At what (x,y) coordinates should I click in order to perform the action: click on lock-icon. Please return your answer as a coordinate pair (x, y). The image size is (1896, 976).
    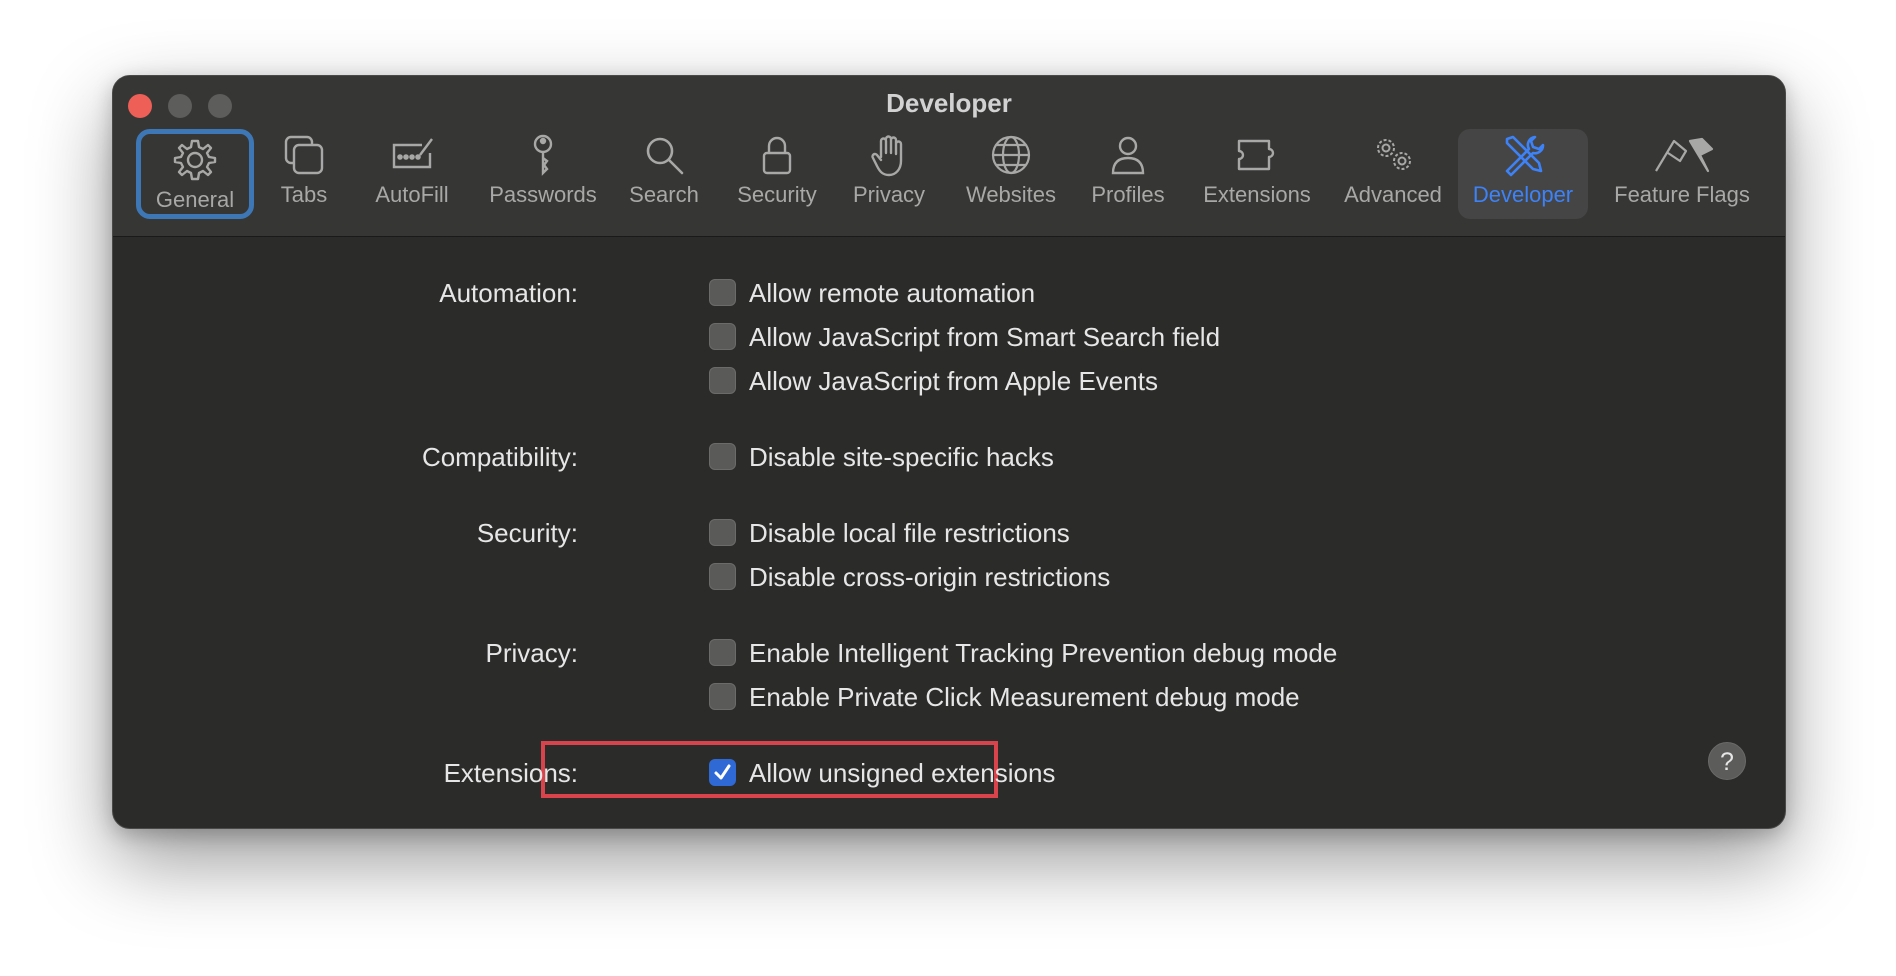
    Looking at the image, I should click on (777, 155).